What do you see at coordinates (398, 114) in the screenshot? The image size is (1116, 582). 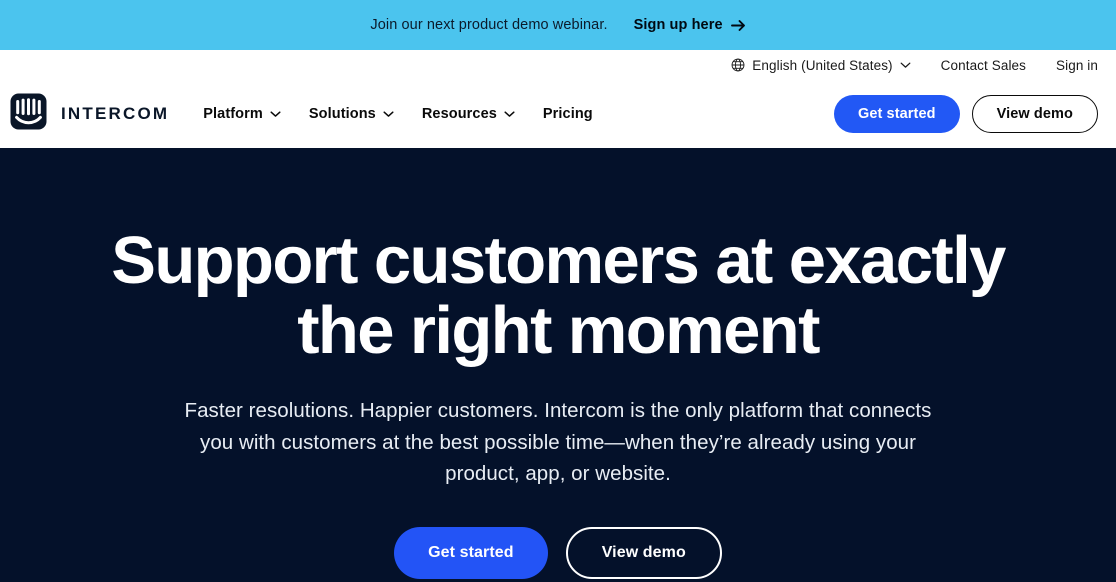 I see `main-nav: Platform Solutions Resources Pricing` at bounding box center [398, 114].